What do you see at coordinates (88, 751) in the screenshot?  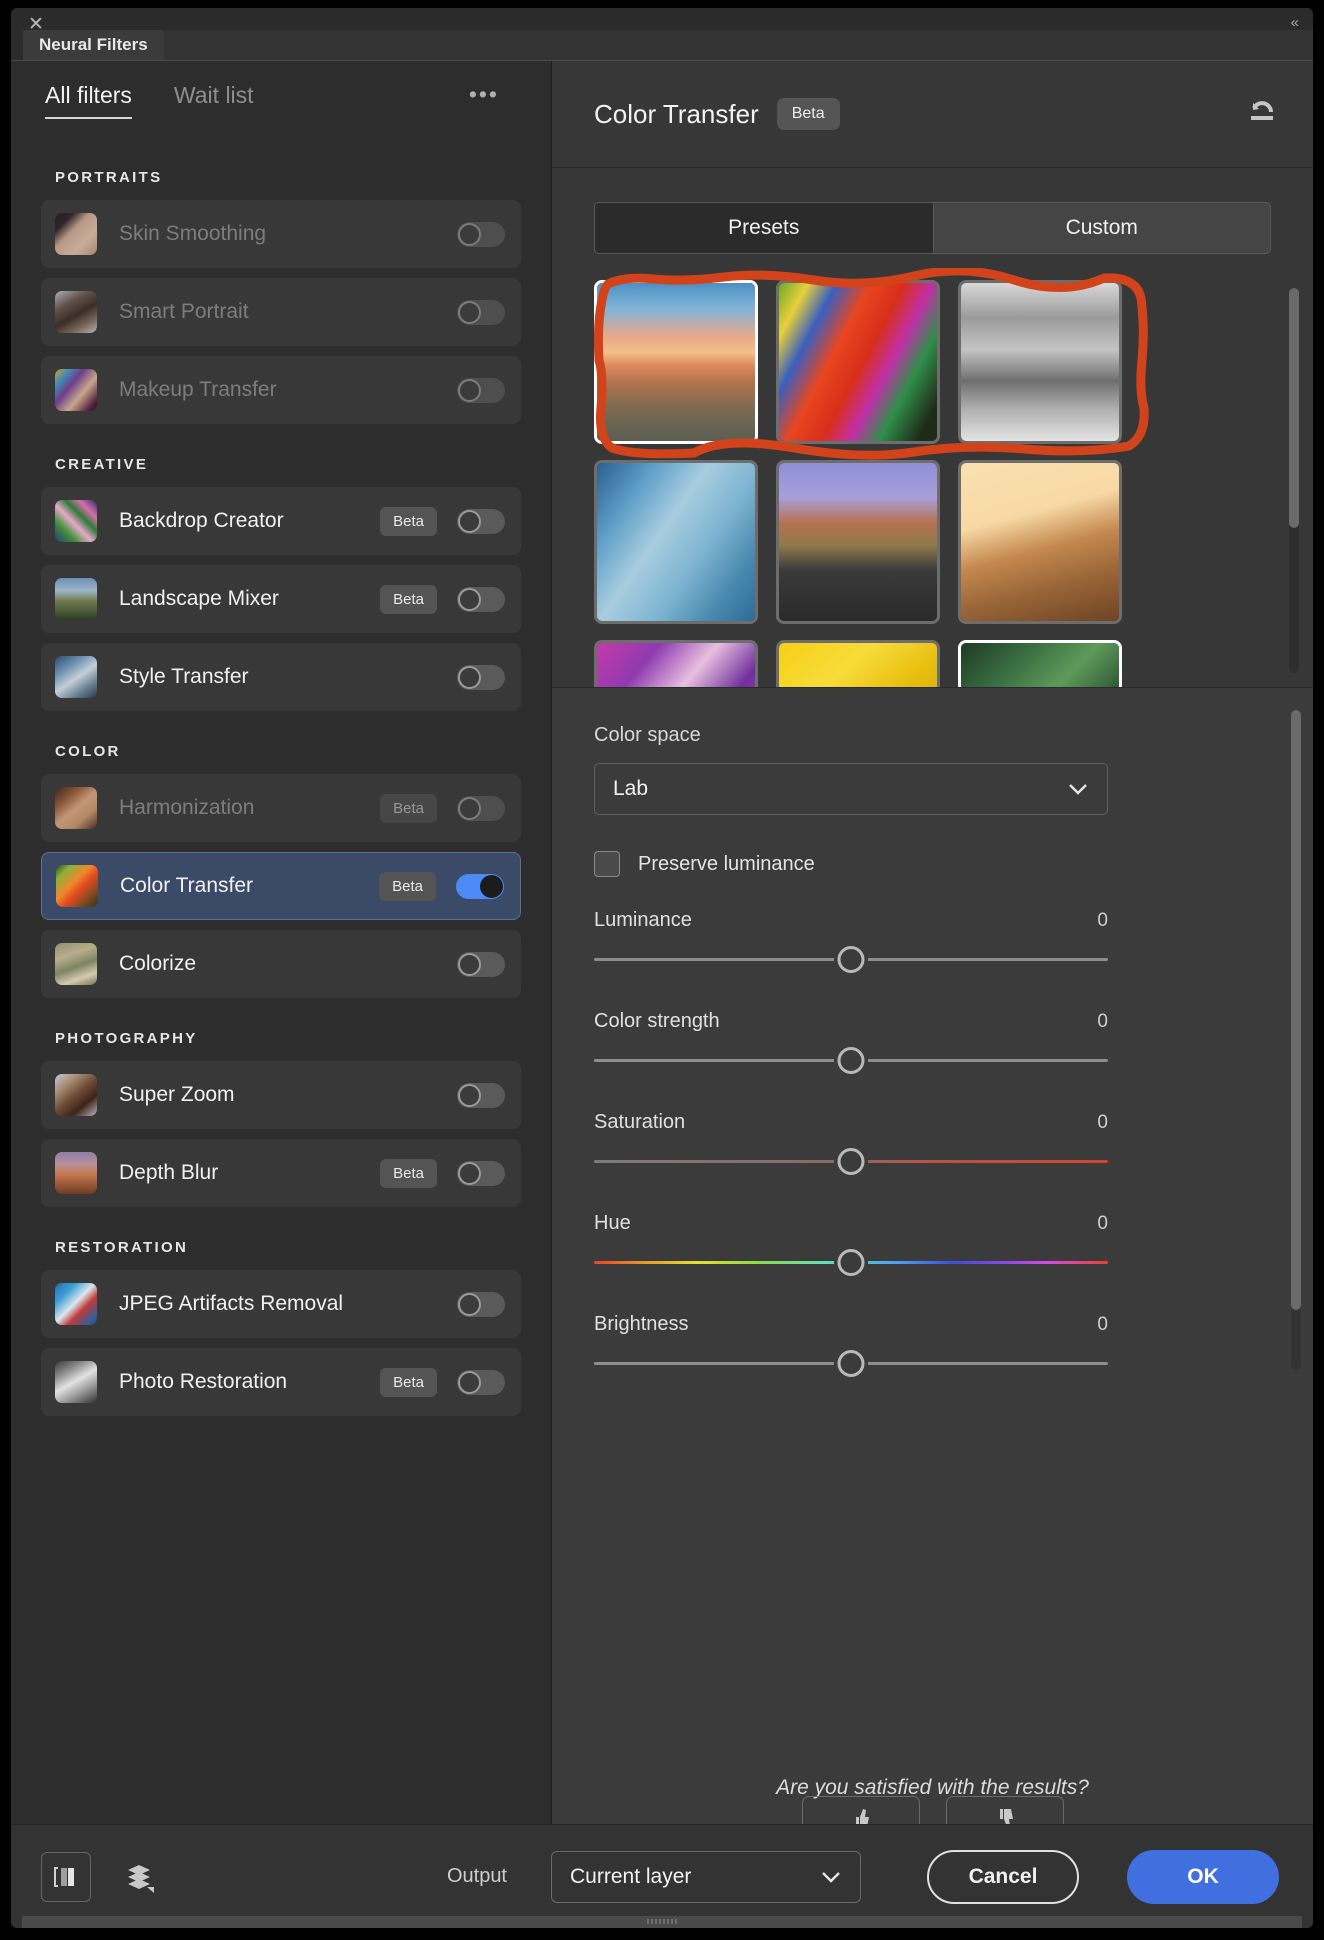 I see `filter-group-title: COLOR` at bounding box center [88, 751].